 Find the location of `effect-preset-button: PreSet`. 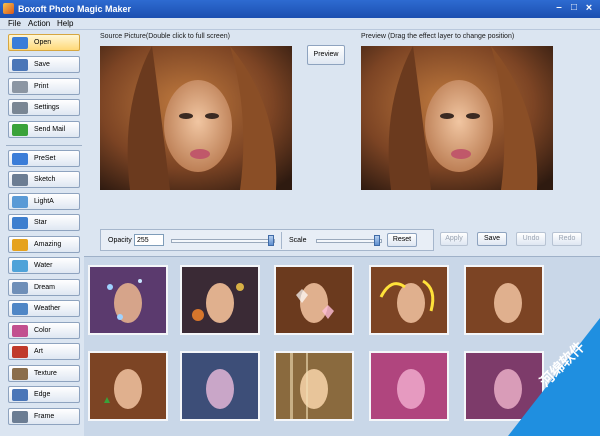

effect-preset-button: PreSet is located at coordinates (44, 158).